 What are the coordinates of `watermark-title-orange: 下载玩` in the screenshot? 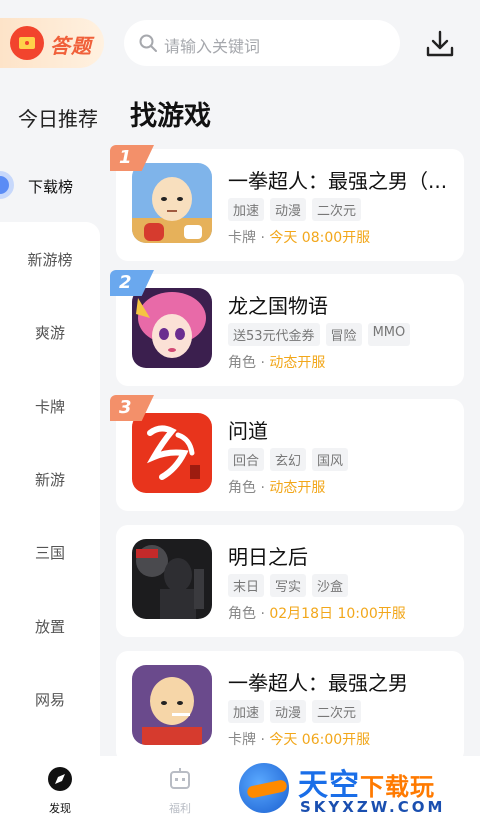 It's located at (397, 787).